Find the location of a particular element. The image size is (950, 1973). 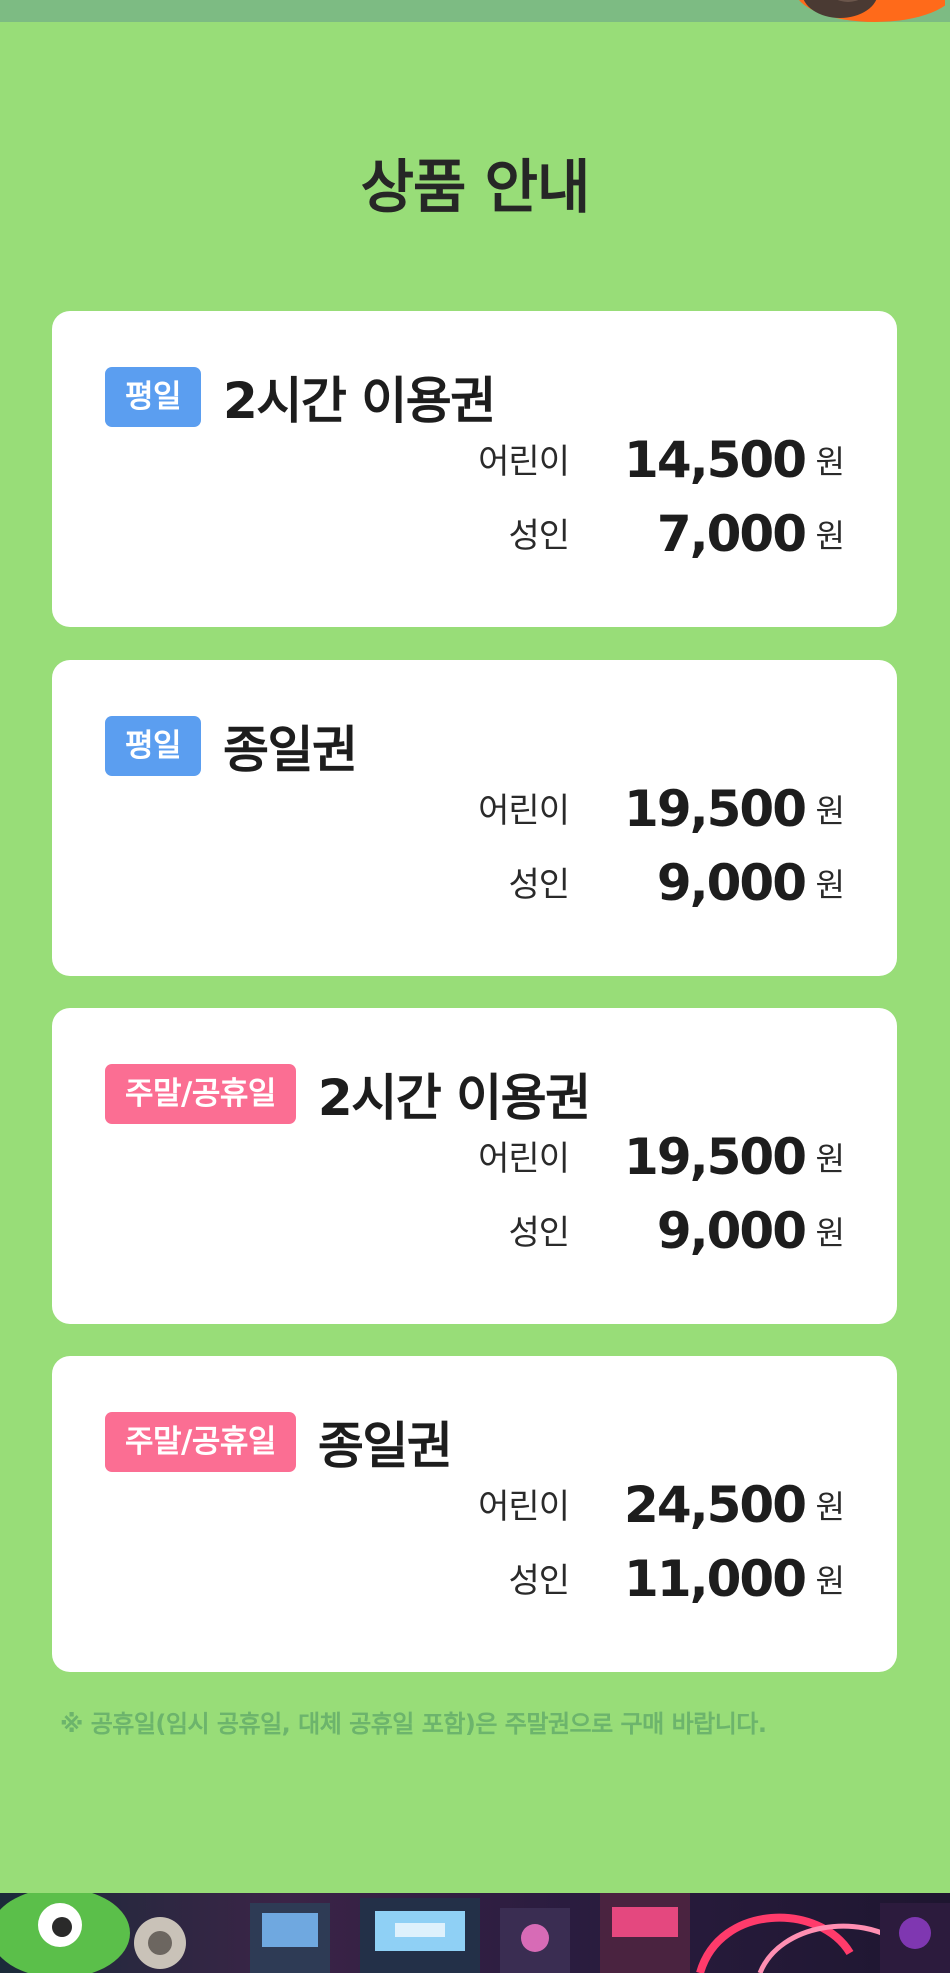

ticket-card-header: 주말/공휴일 2시간 이용권 is located at coordinates (348, 1094).